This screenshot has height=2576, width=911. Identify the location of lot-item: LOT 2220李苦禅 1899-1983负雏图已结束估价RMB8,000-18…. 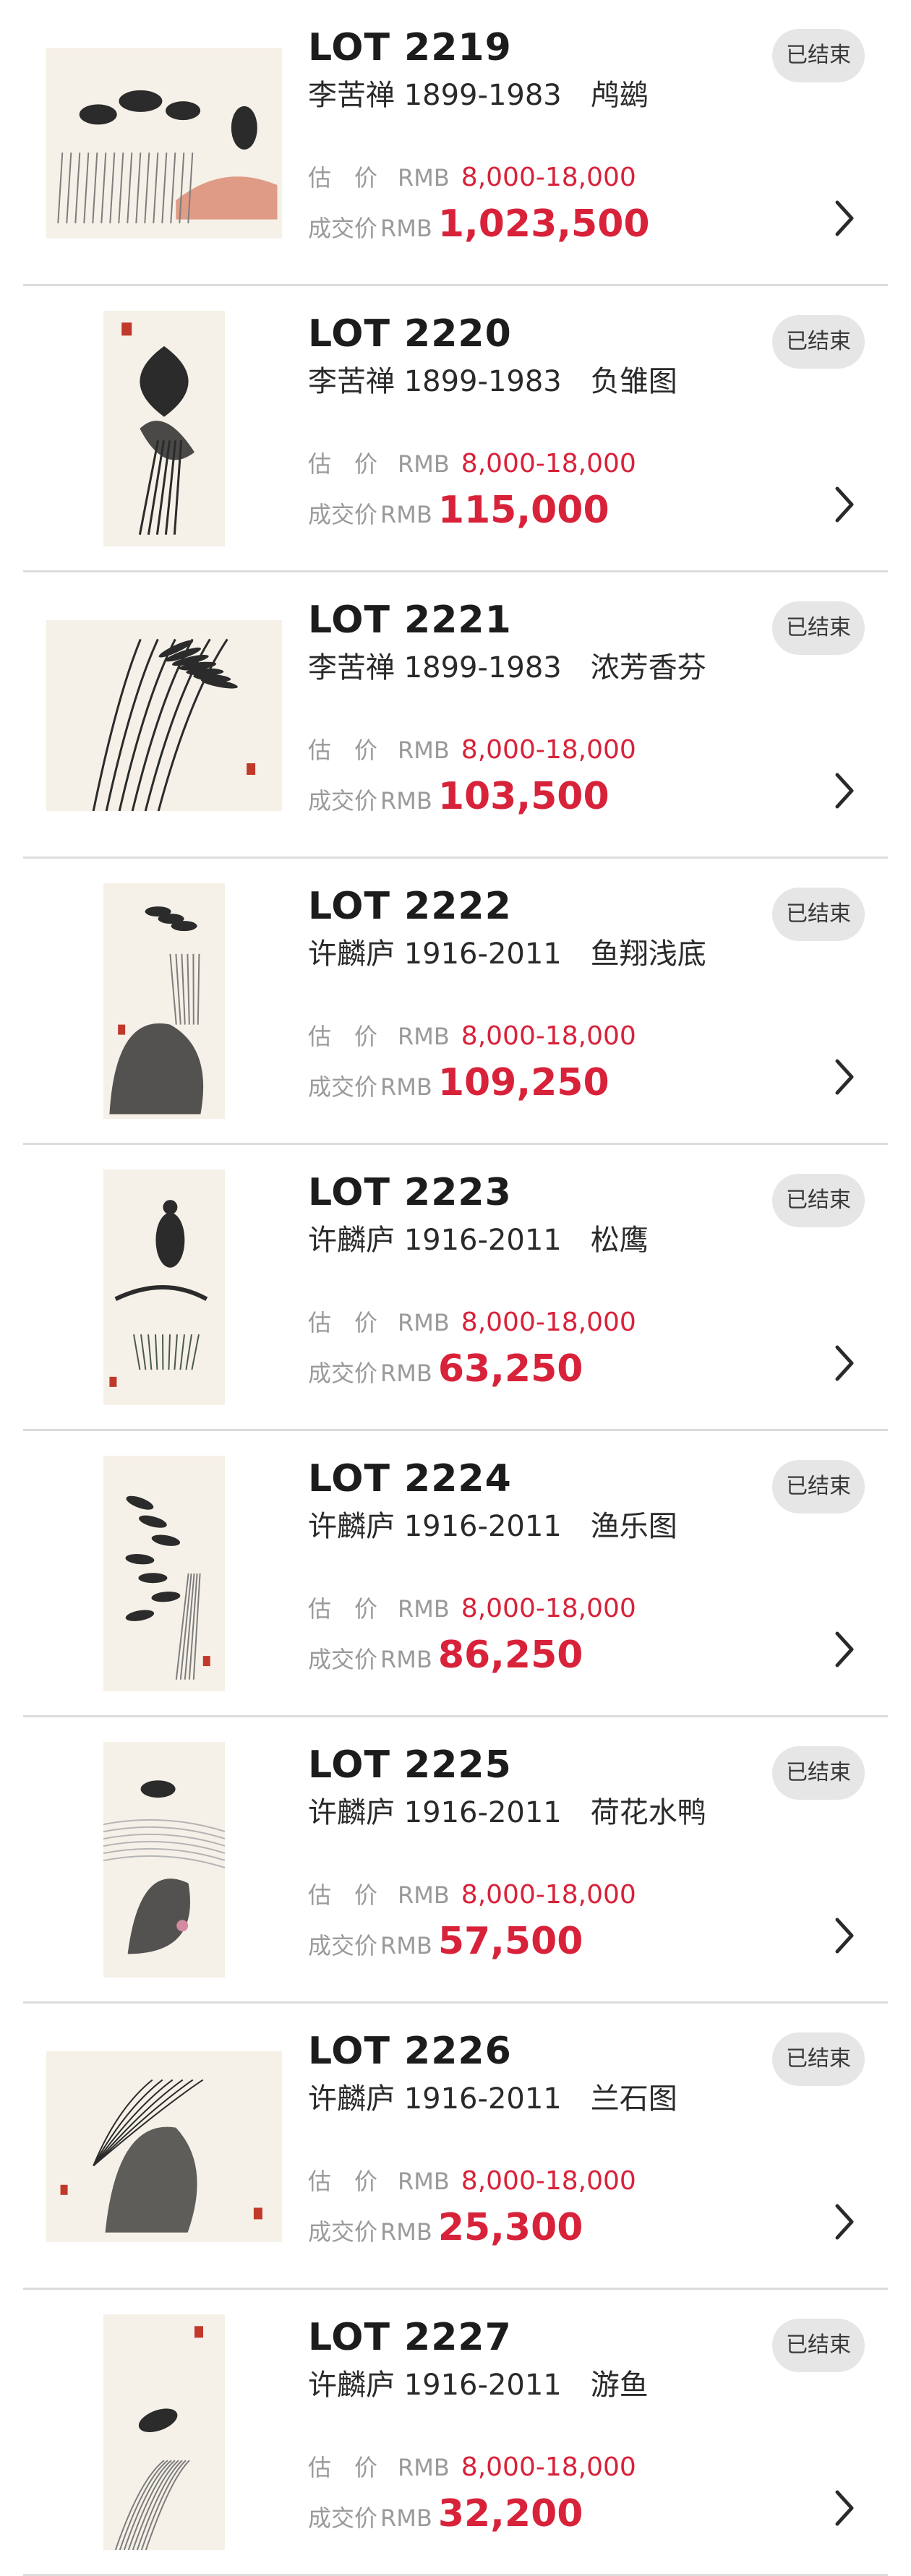
(455, 429).